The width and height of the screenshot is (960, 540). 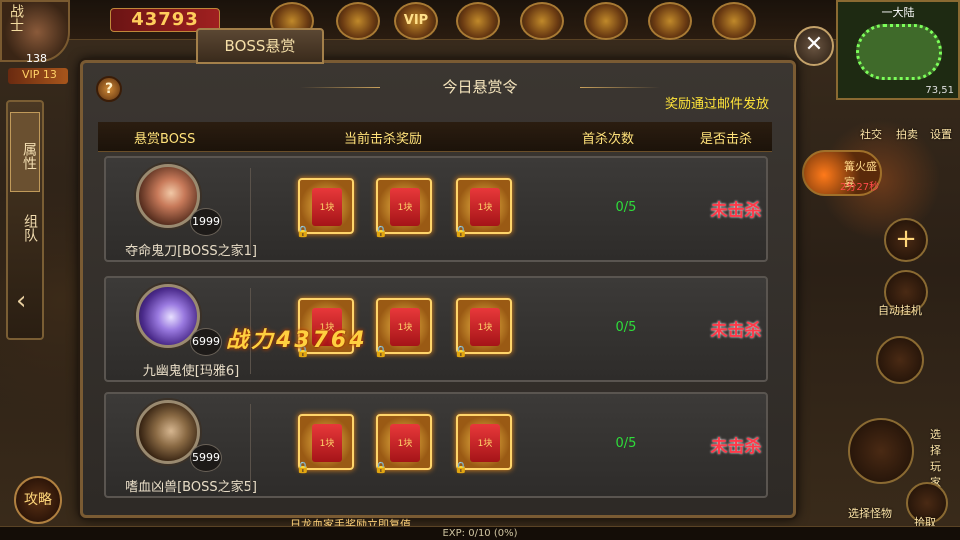 I want to click on auction-button-label: 拍卖, so click(x=907, y=134).